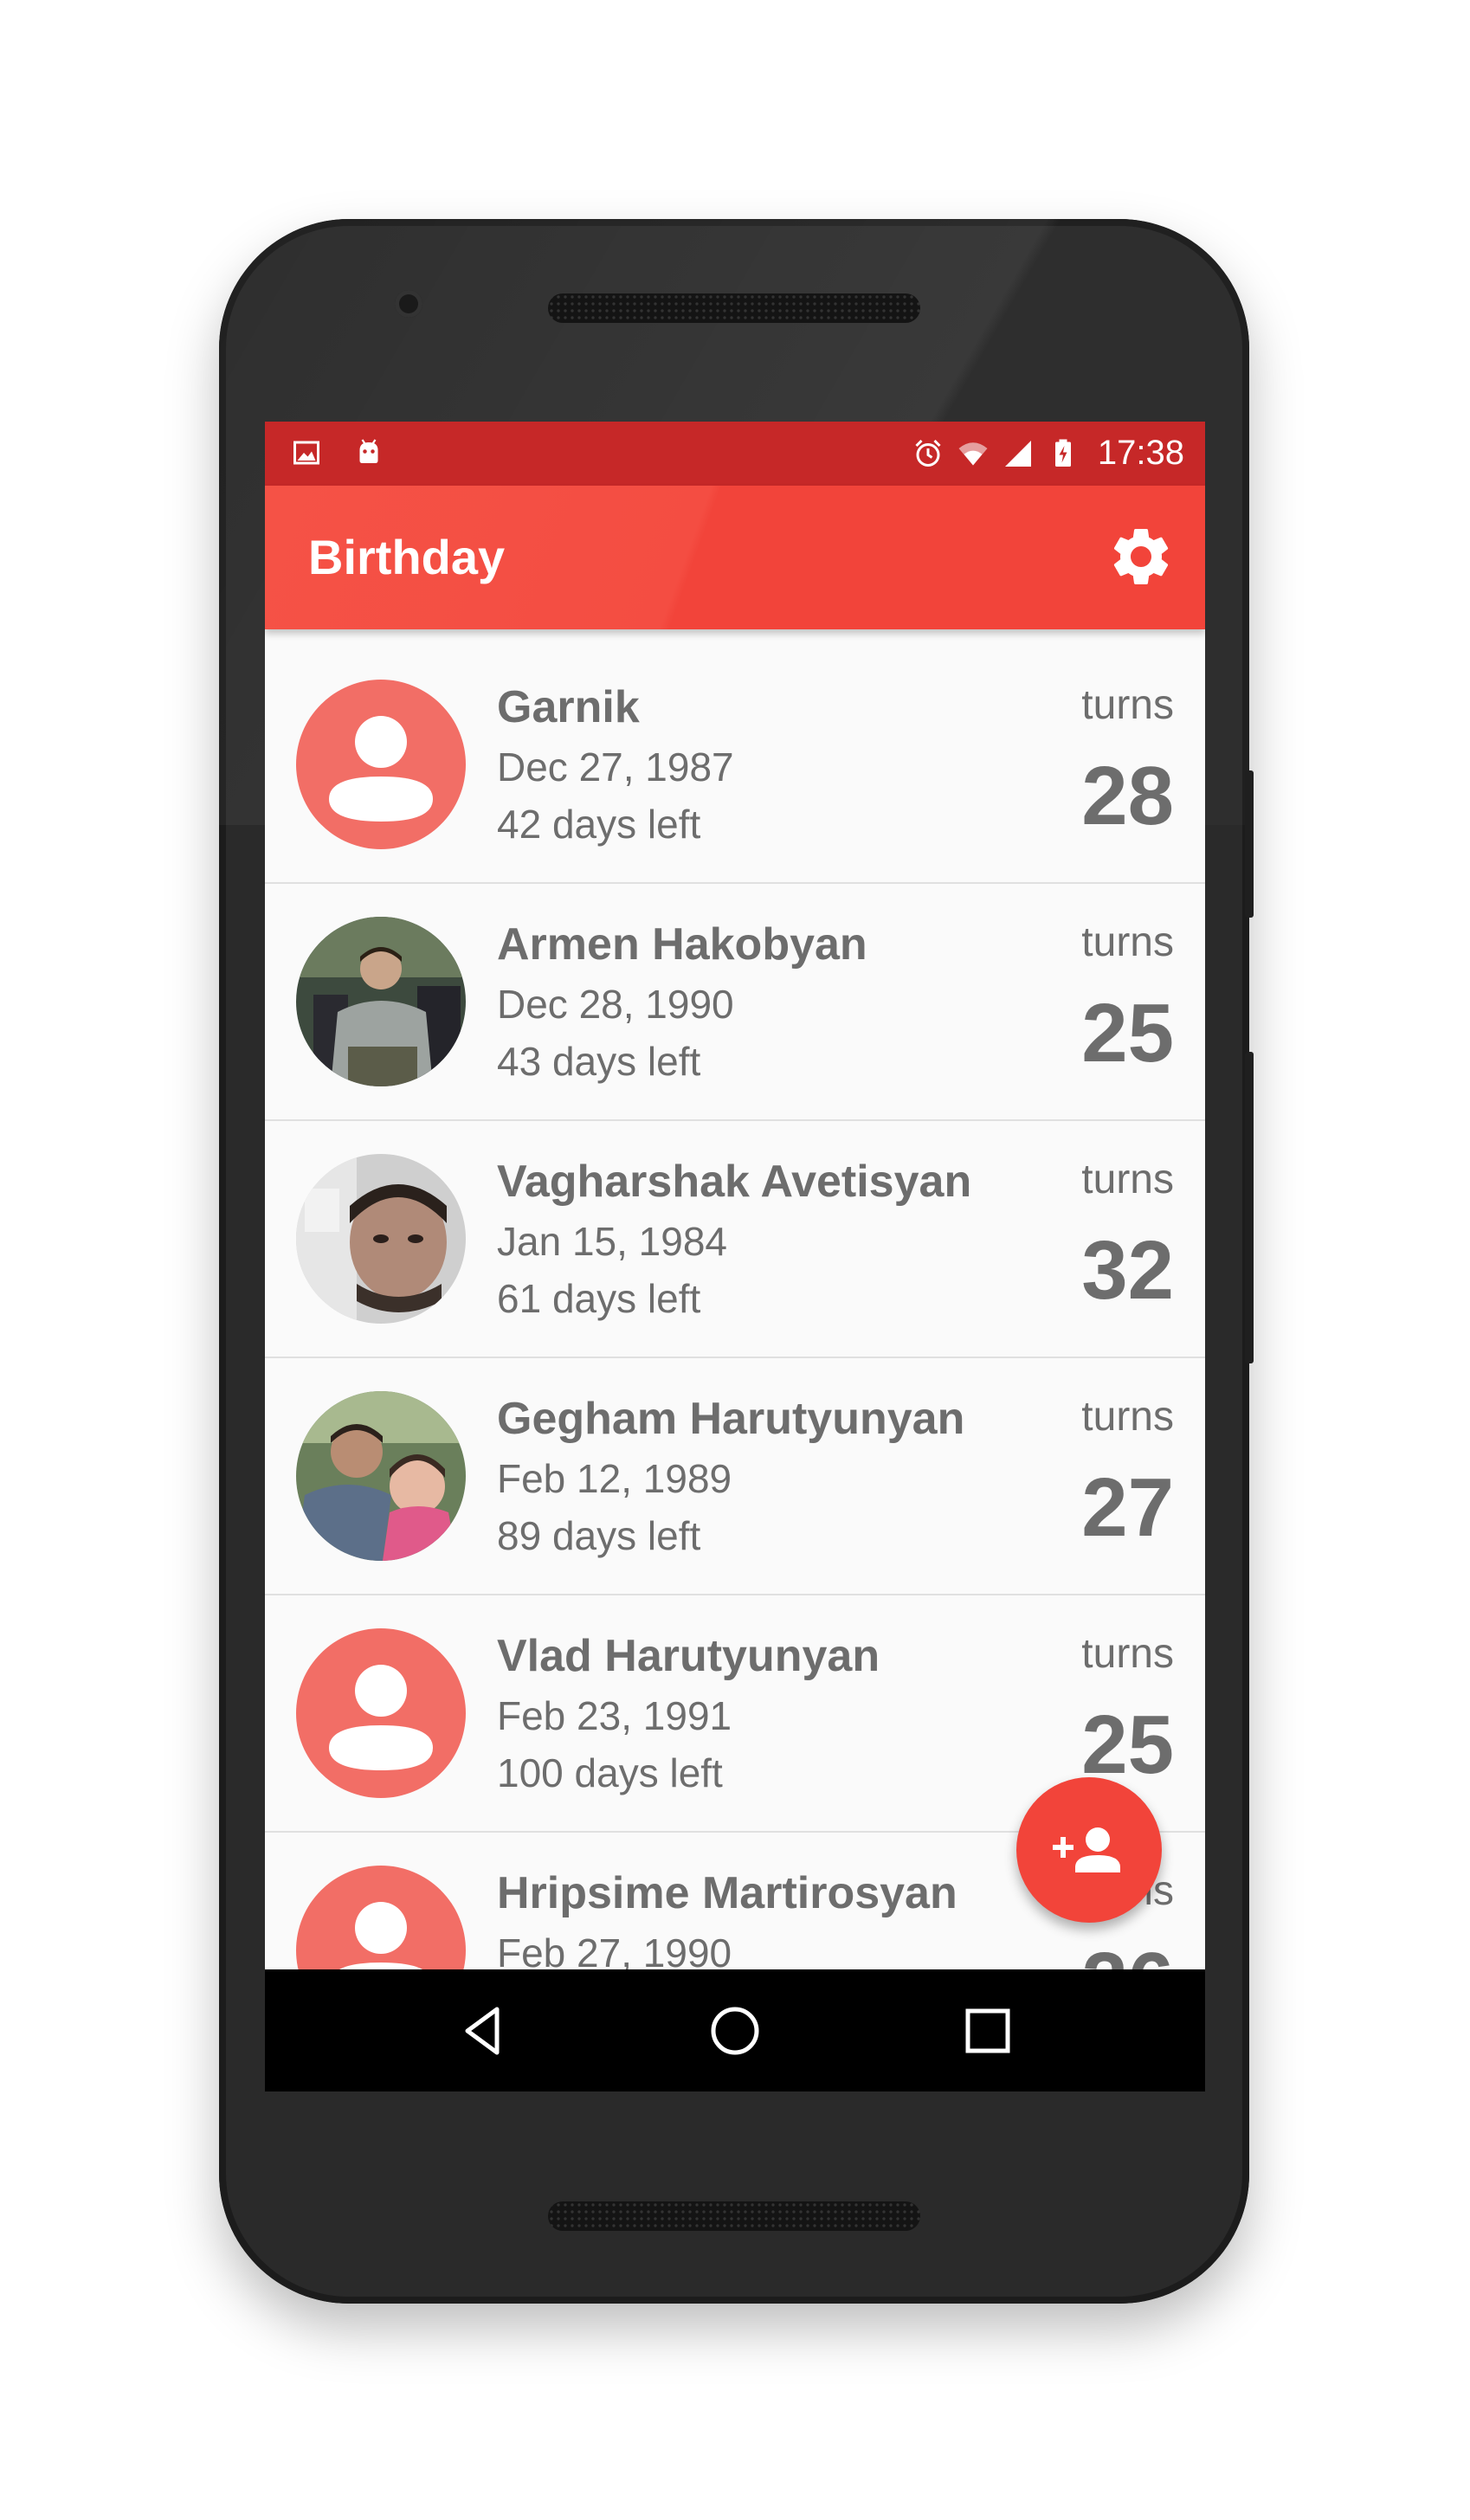 The height and width of the screenshot is (2520, 1470). I want to click on home-icon, so click(735, 2031).